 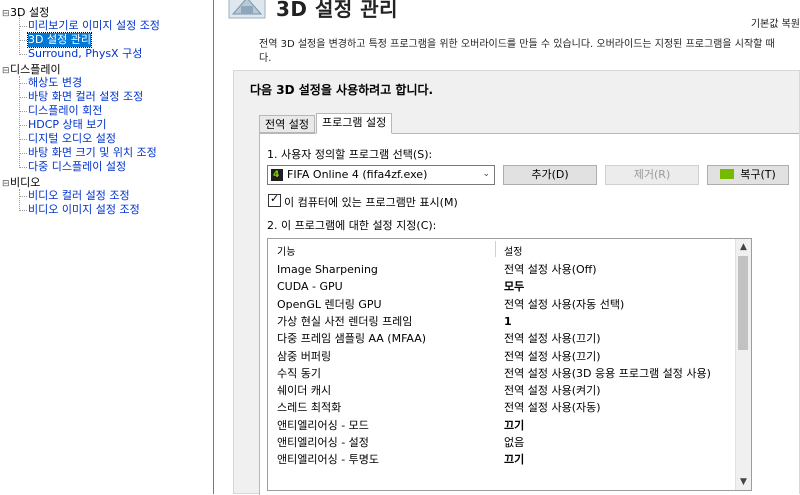 I want to click on tree-category-3d-settings: ⊟3D 설정, so click(x=25, y=13).